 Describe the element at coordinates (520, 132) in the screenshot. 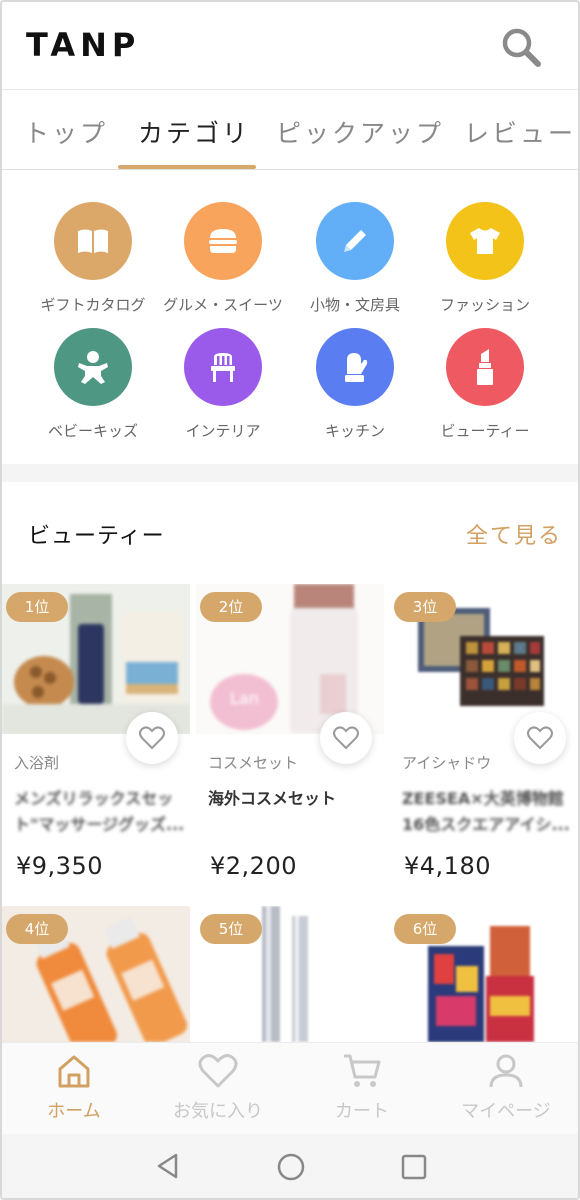

I see `tab-review: レビュー` at that location.